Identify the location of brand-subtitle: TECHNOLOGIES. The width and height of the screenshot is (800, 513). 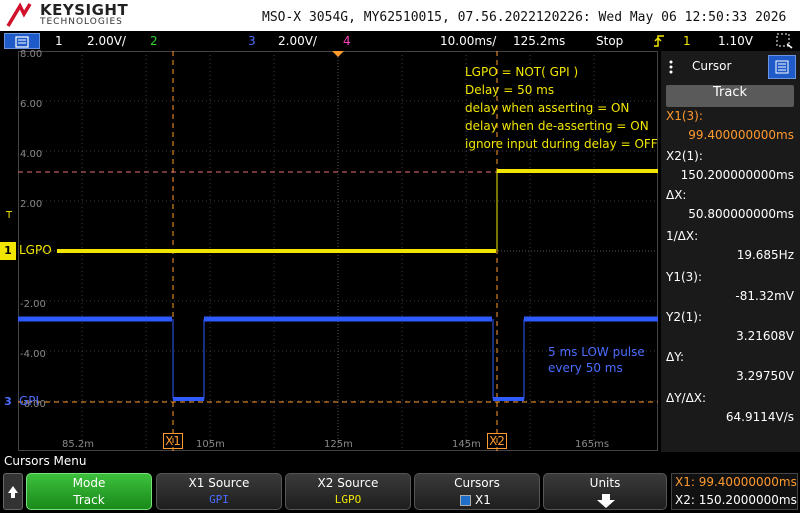
(81, 22).